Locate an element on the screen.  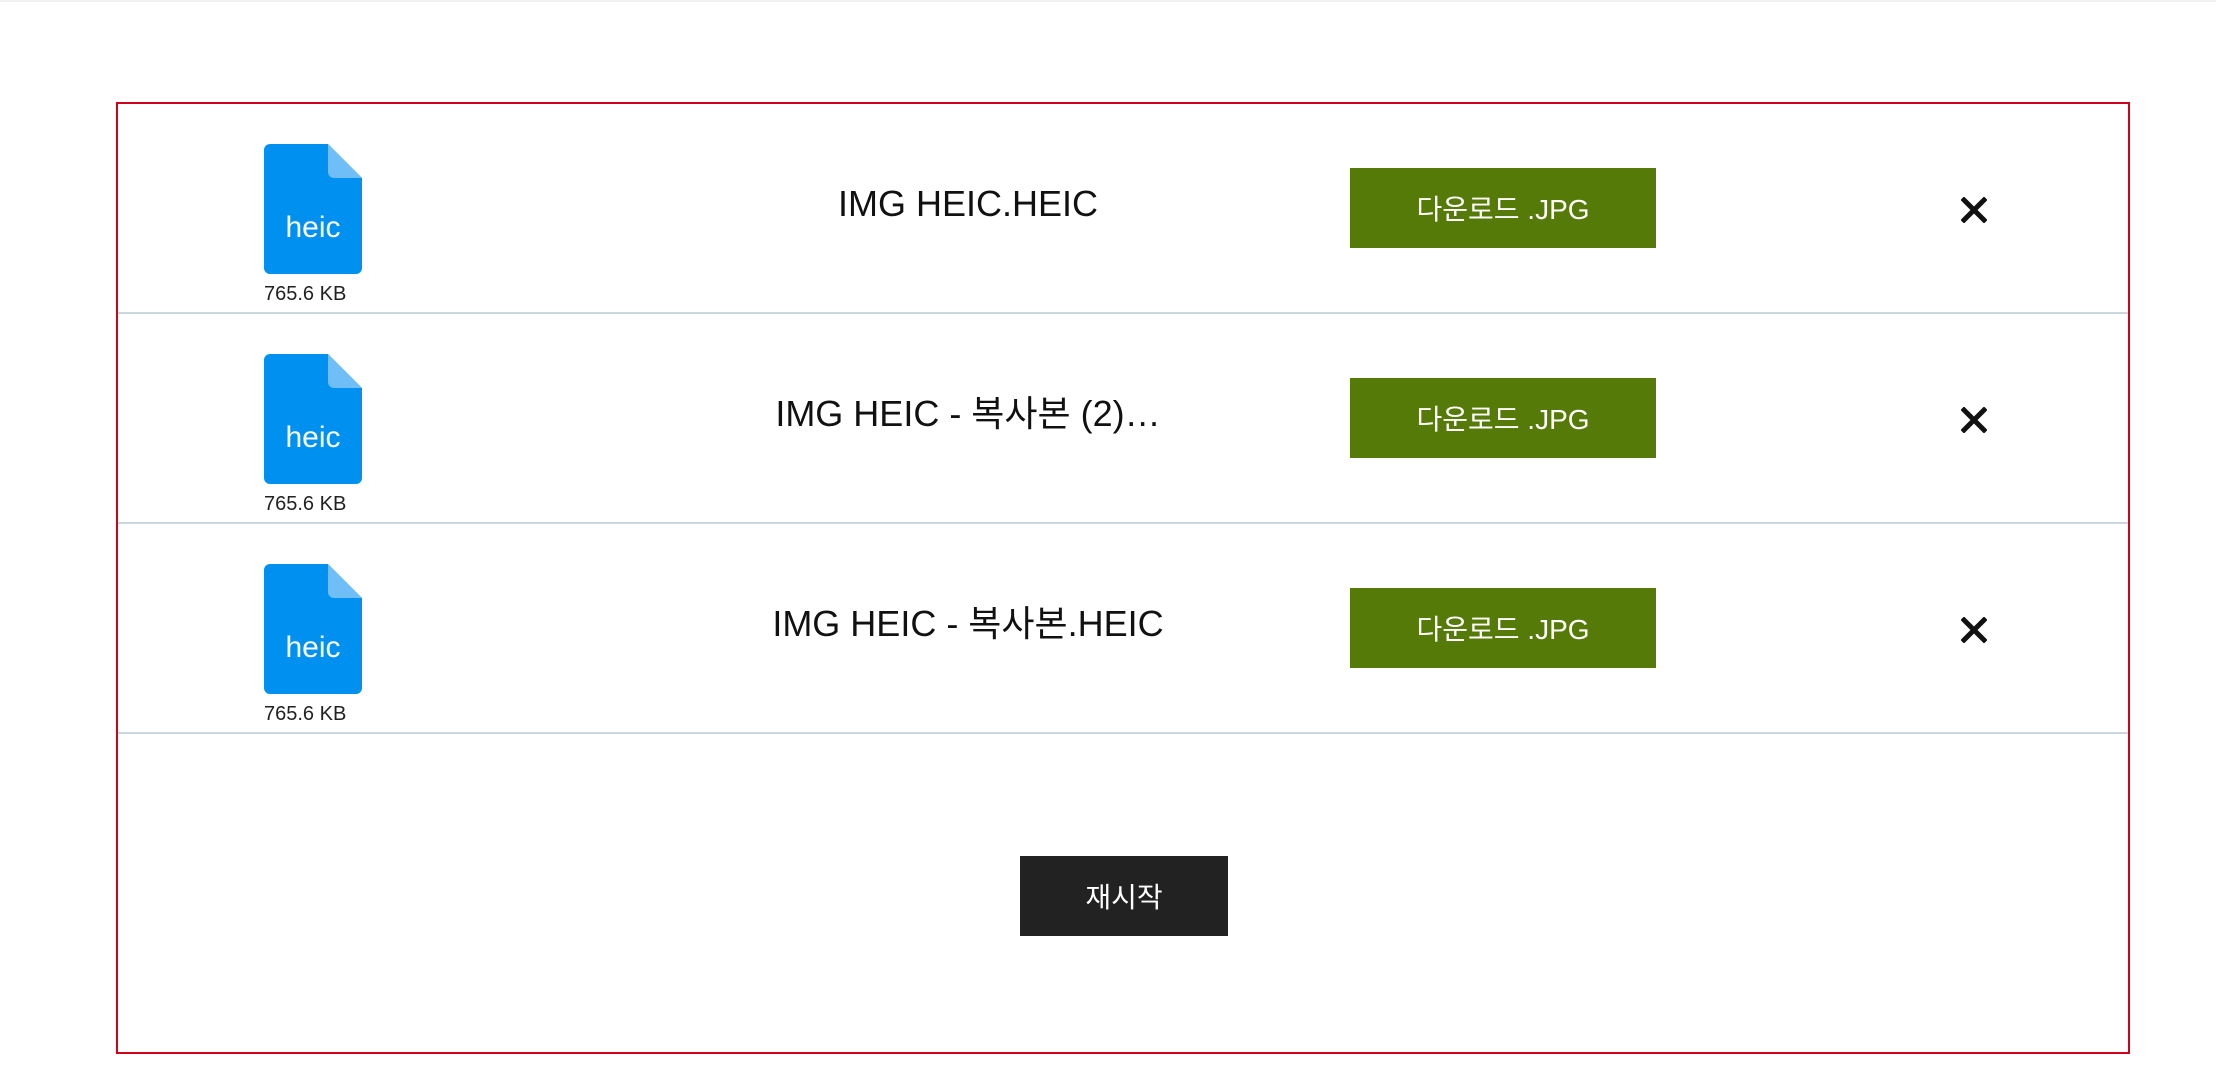
restart-button: 재시작 is located at coordinates (1124, 896).